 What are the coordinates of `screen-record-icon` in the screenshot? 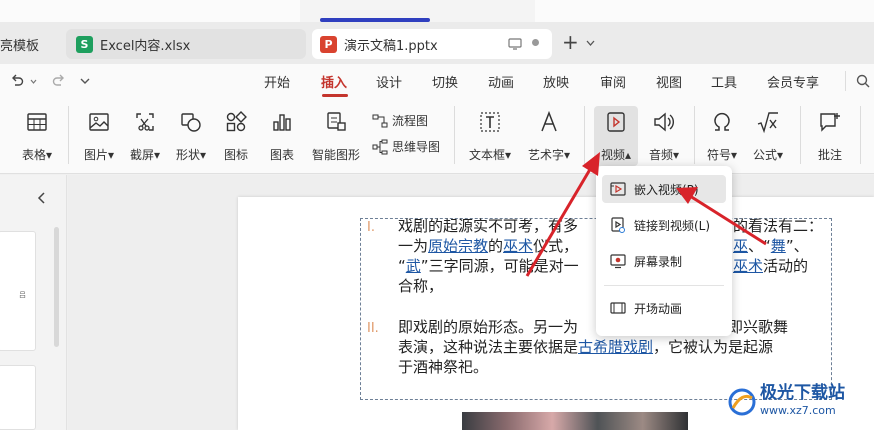 It's located at (618, 261).